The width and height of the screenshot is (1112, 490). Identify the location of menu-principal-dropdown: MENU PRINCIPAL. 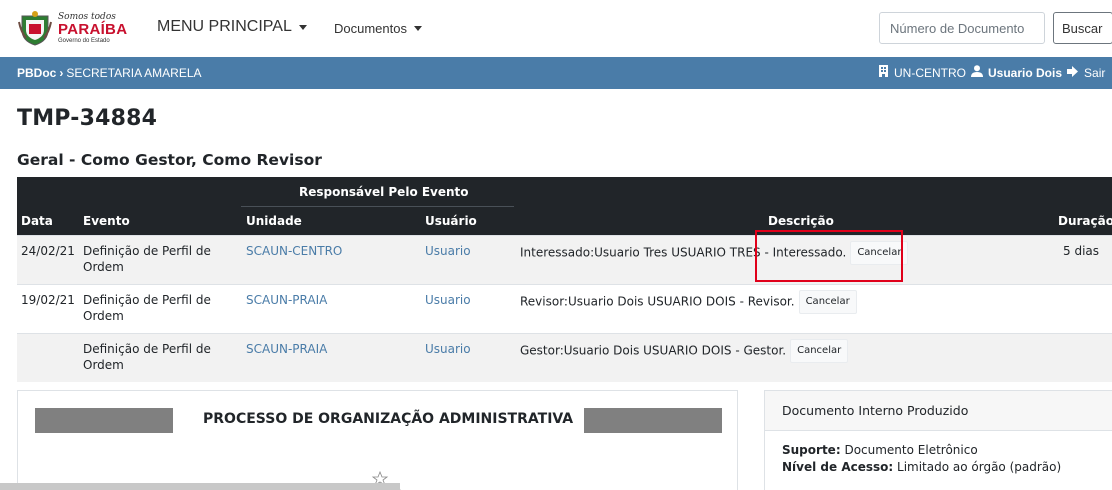
(232, 27).